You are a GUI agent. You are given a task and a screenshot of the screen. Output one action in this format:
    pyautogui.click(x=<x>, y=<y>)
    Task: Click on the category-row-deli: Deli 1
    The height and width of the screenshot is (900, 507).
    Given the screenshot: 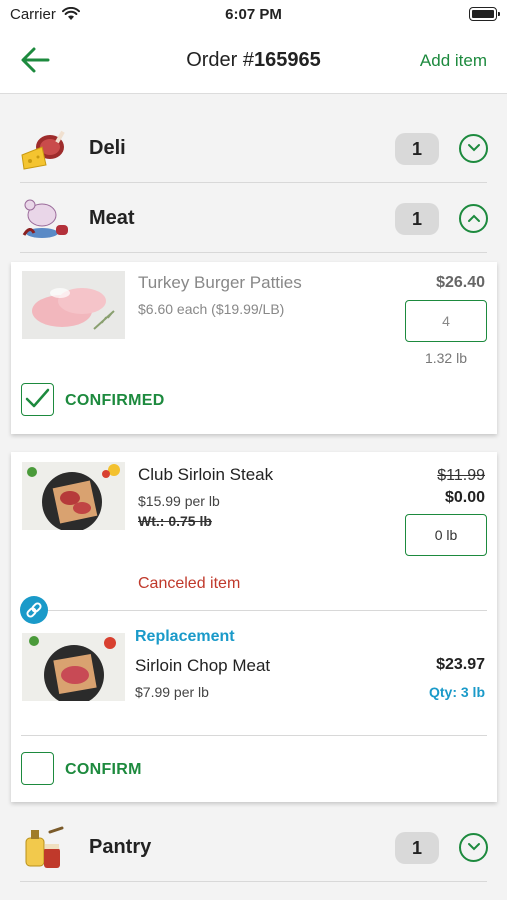 What is the action you would take?
    pyautogui.click(x=254, y=148)
    